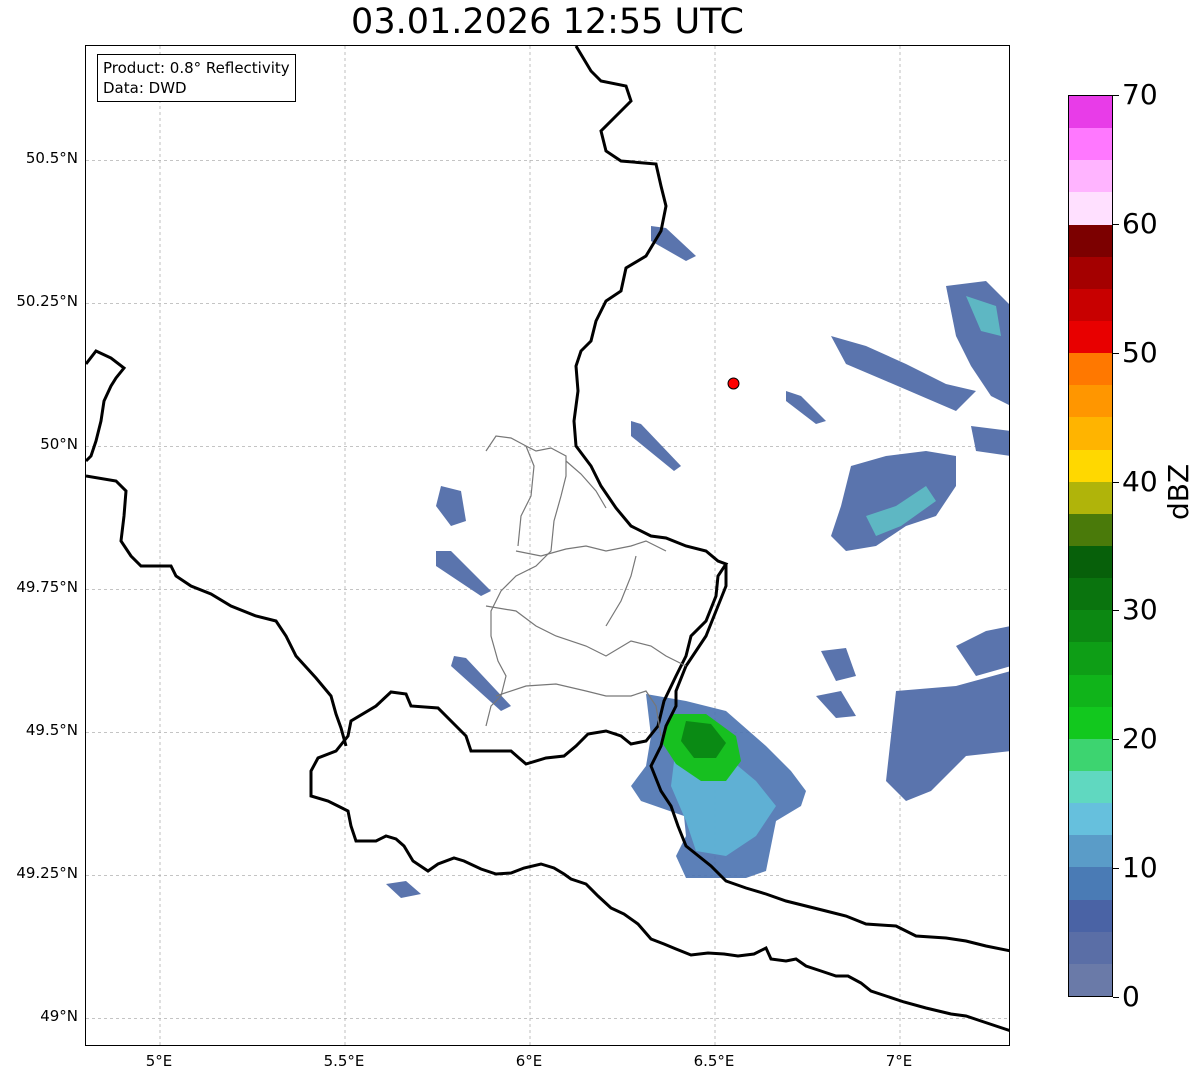 The height and width of the screenshot is (1081, 1202). What do you see at coordinates (344, 1061) in the screenshot?
I see `lon-tick-label: 5.5°E` at bounding box center [344, 1061].